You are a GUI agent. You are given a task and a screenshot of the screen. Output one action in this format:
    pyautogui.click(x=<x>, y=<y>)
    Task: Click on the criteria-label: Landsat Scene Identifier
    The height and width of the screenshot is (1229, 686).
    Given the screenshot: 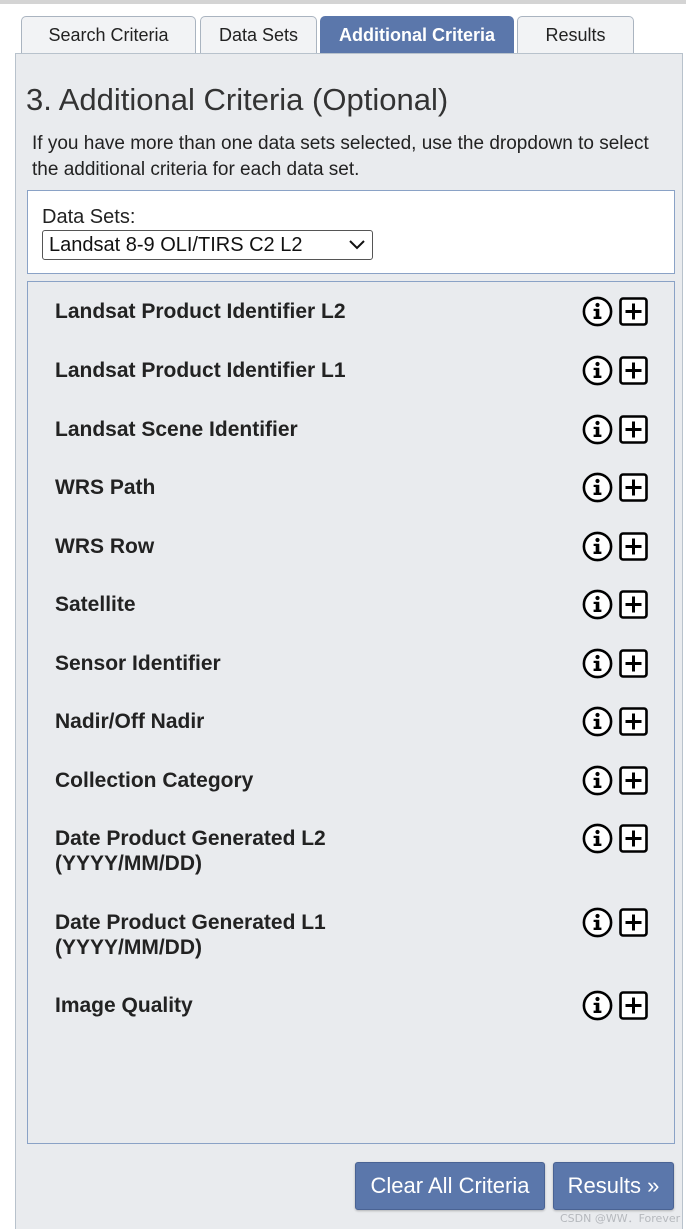 What is the action you would take?
    pyautogui.click(x=176, y=429)
    